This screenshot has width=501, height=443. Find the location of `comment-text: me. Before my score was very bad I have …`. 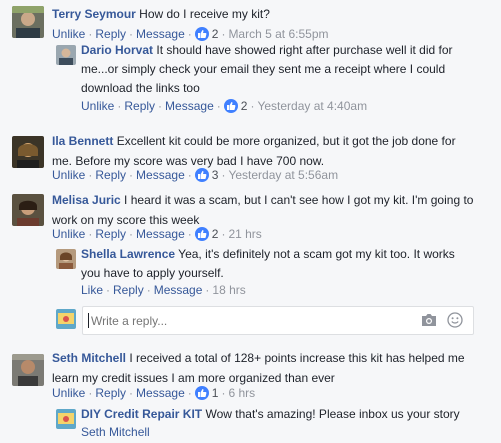

comment-text: me. Before my score was very bad I have … is located at coordinates (188, 161).